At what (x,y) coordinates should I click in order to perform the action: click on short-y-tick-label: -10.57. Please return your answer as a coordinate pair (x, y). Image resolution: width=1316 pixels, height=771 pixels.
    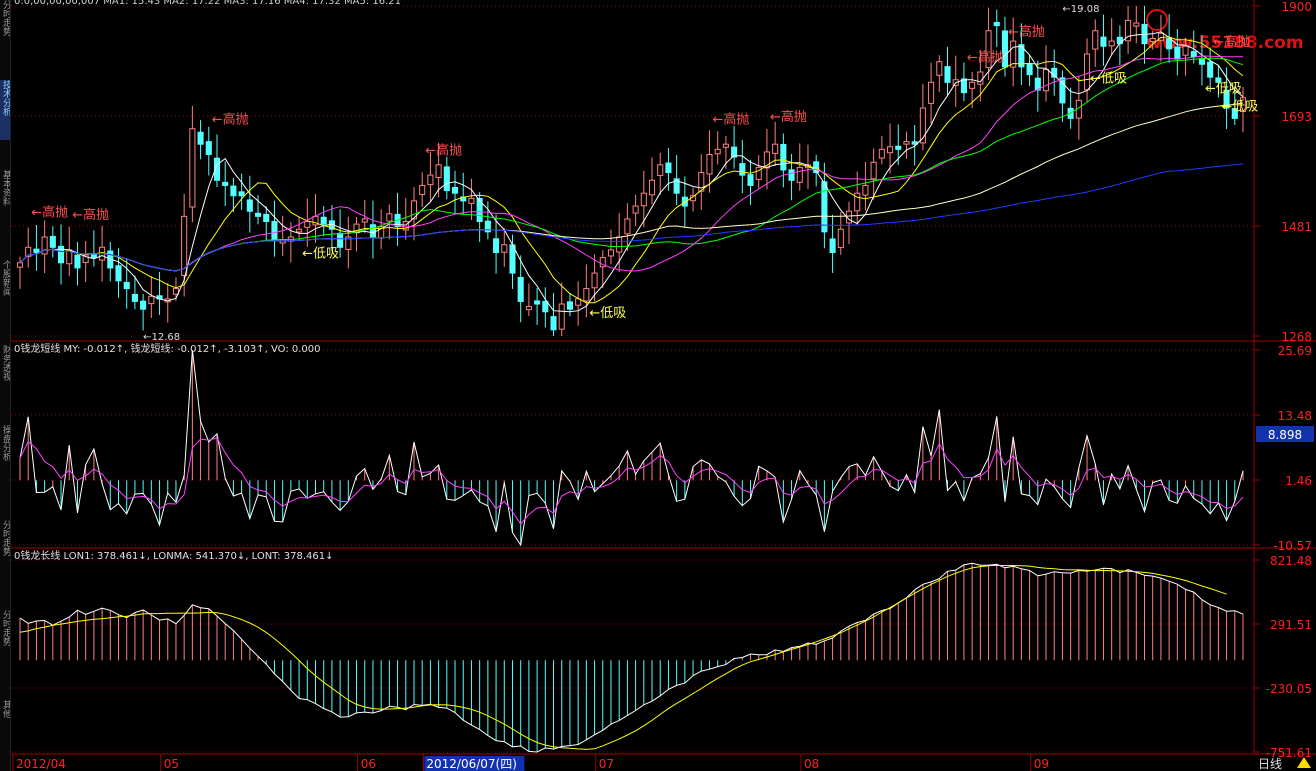
    Looking at the image, I should click on (1292, 546).